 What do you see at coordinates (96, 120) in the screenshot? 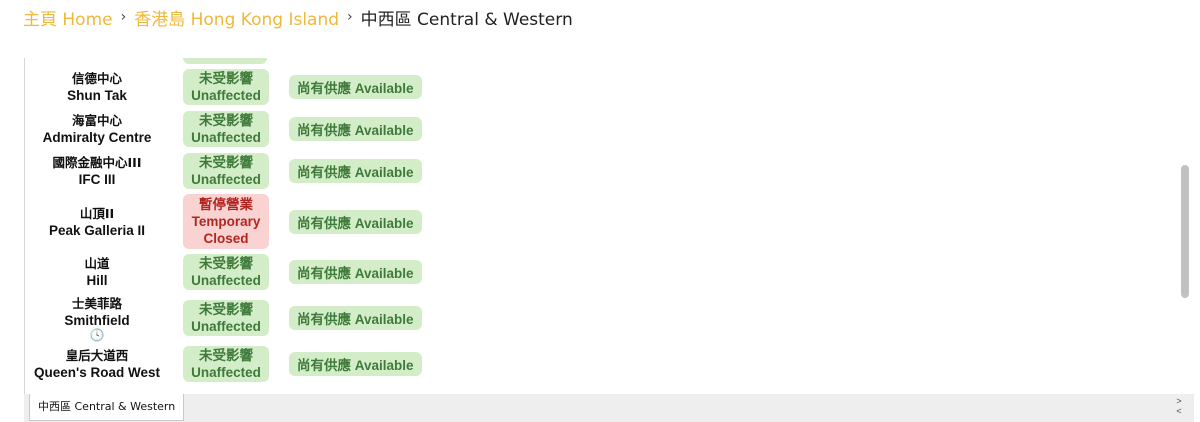
I see `branch-name-zh: 海富中心` at bounding box center [96, 120].